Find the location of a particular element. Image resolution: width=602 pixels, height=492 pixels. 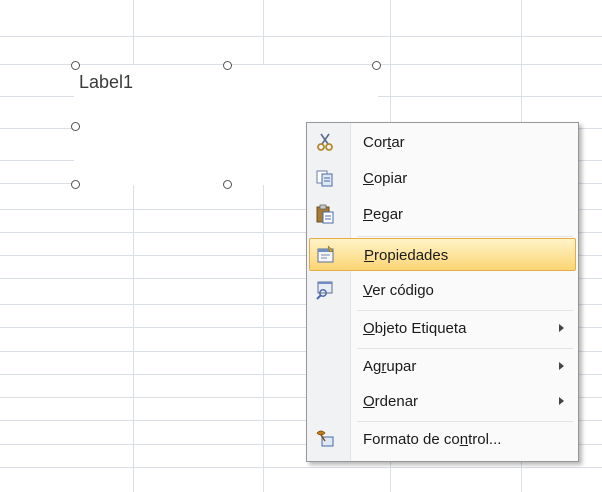

resize-handle-middle-left is located at coordinates (75, 126).